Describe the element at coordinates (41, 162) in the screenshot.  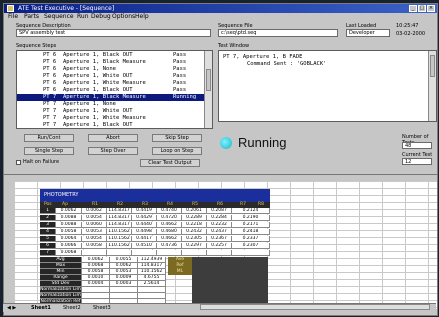
I see `halt-on-failure-label: Halt on Failure` at that location.